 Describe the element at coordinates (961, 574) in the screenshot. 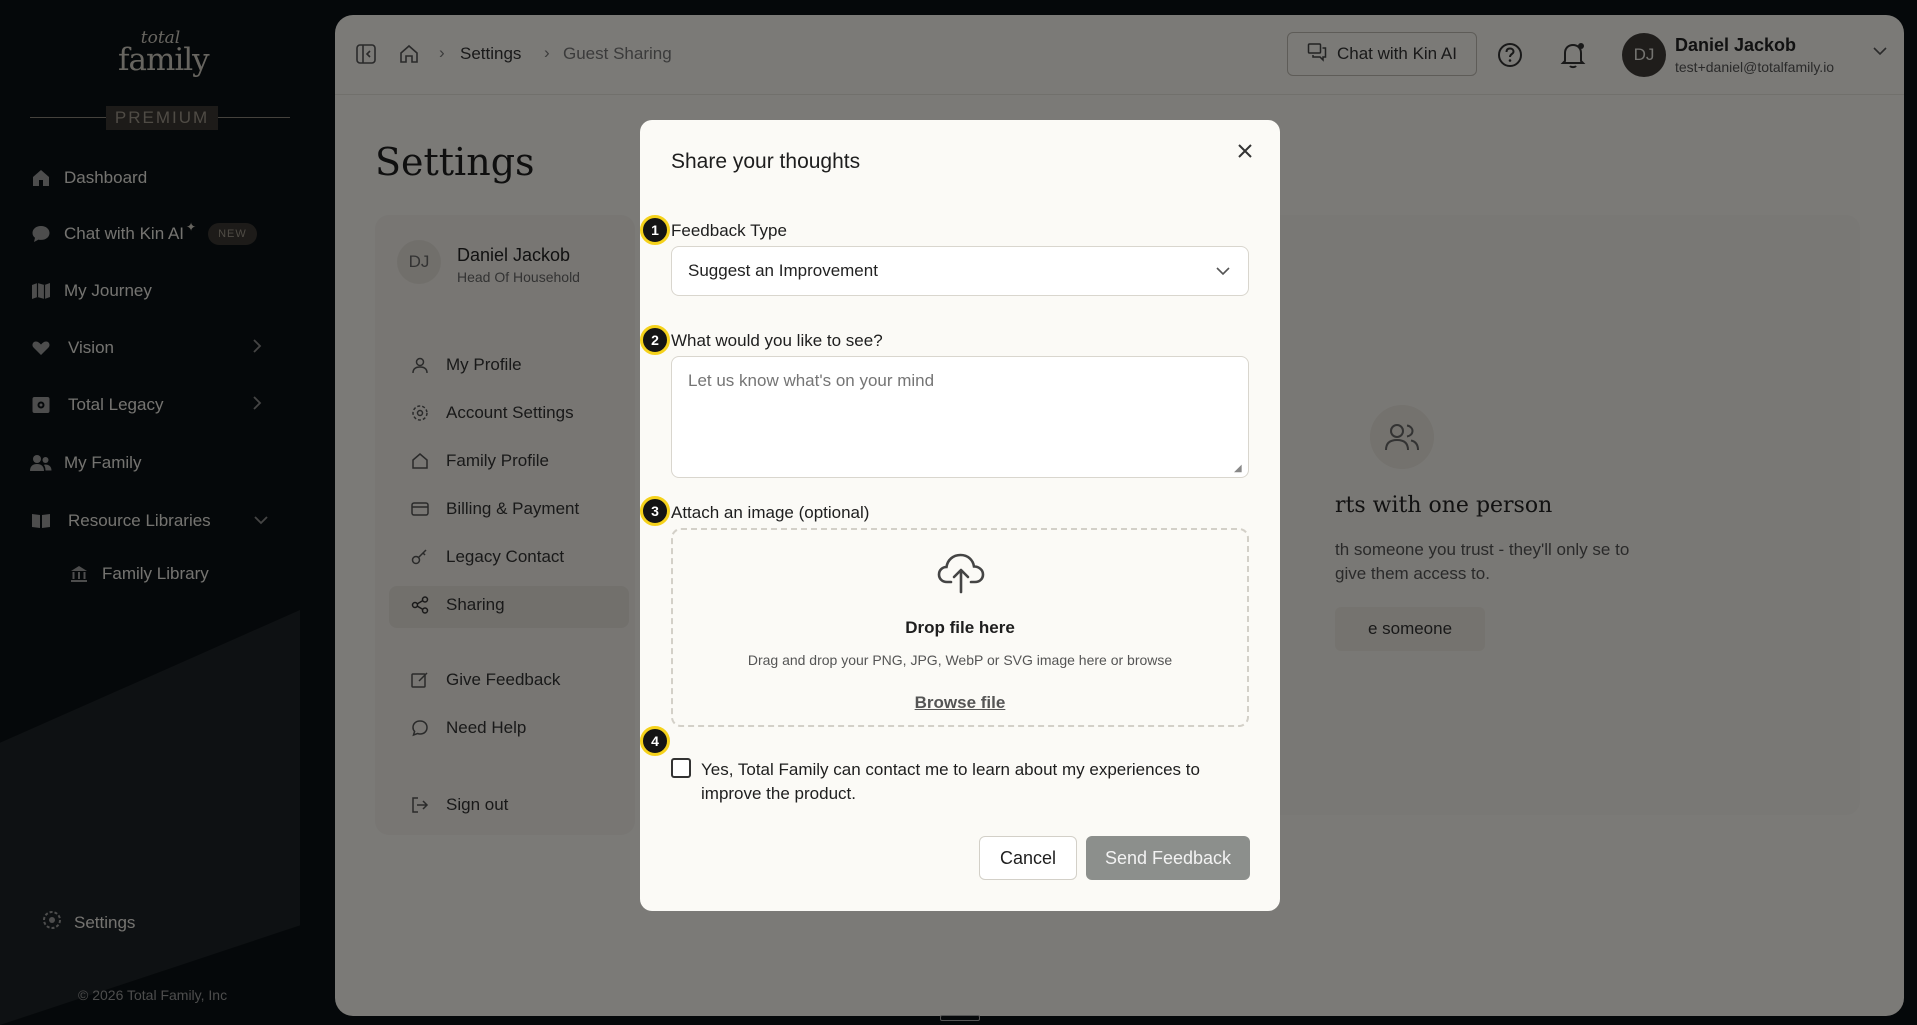

I see `upload-cloud-icon` at that location.